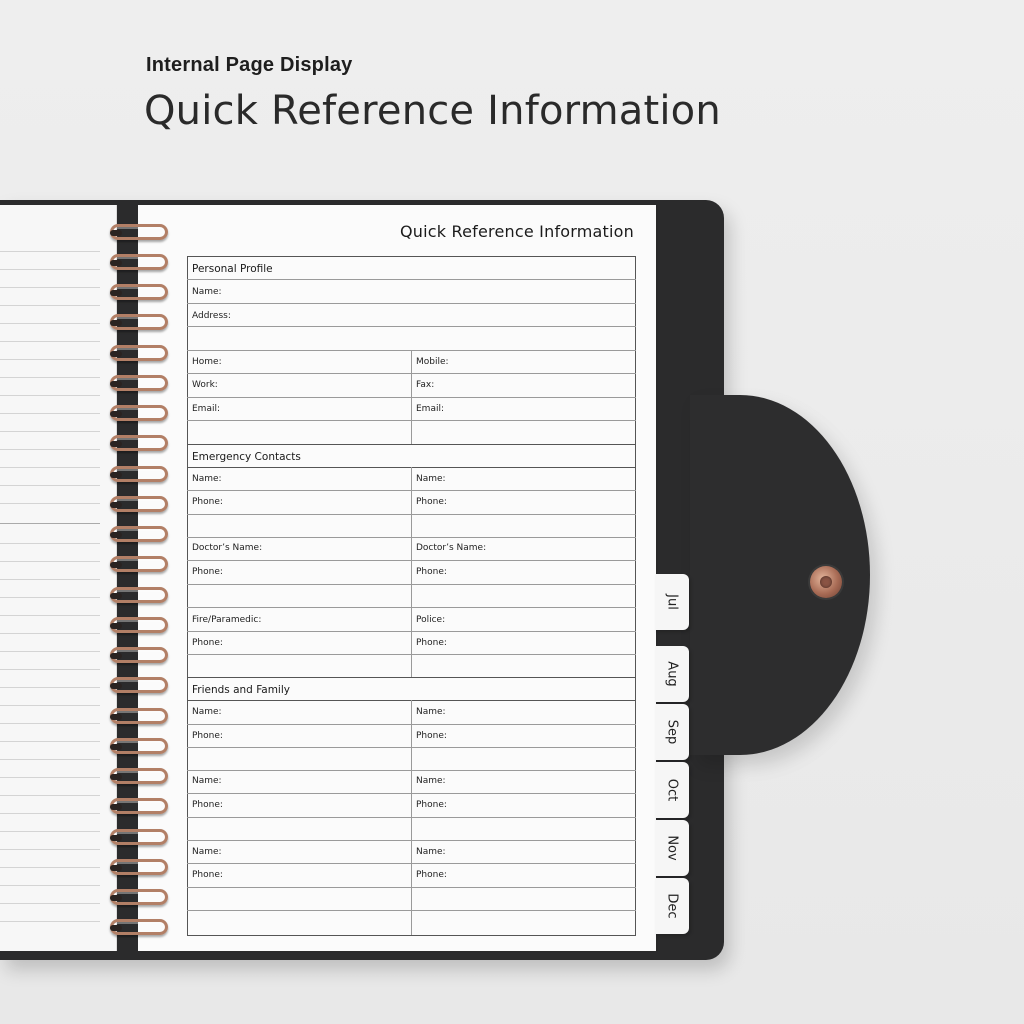 The image size is (1024, 1024). I want to click on section-friends-family: Friends and Family, so click(241, 690).